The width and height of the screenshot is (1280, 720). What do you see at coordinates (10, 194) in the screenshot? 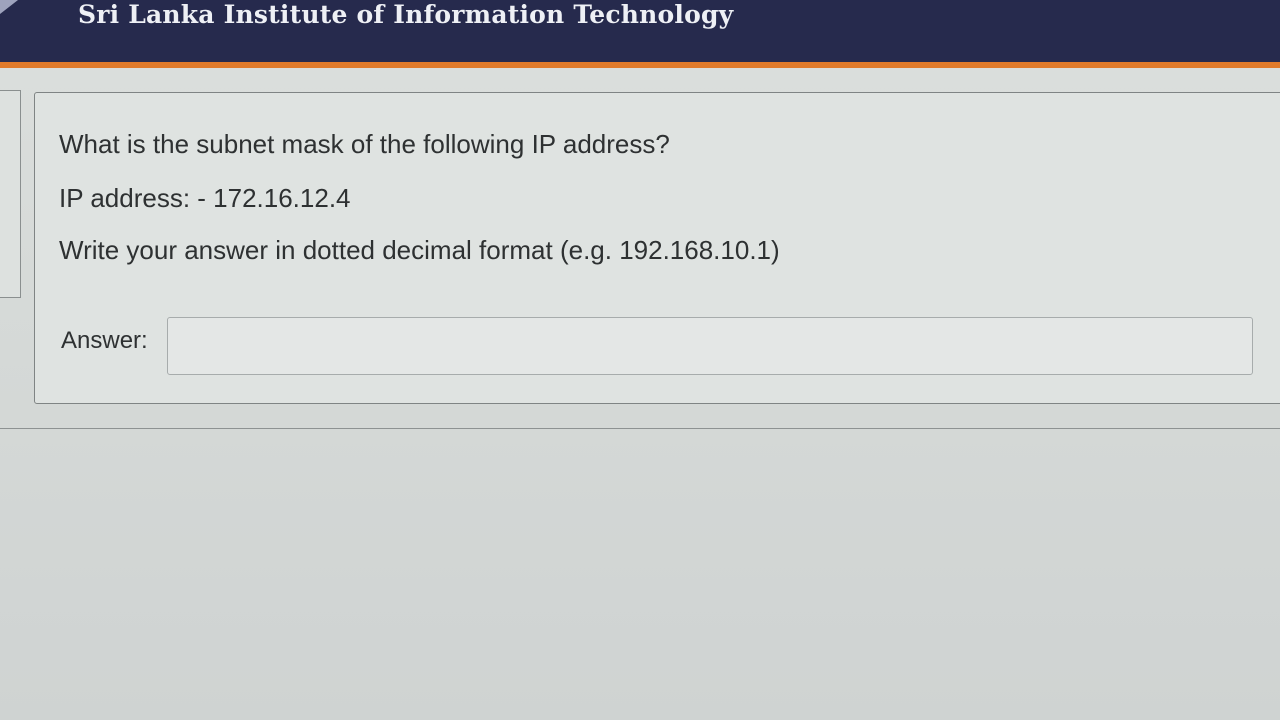
I see `question-info-panel` at bounding box center [10, 194].